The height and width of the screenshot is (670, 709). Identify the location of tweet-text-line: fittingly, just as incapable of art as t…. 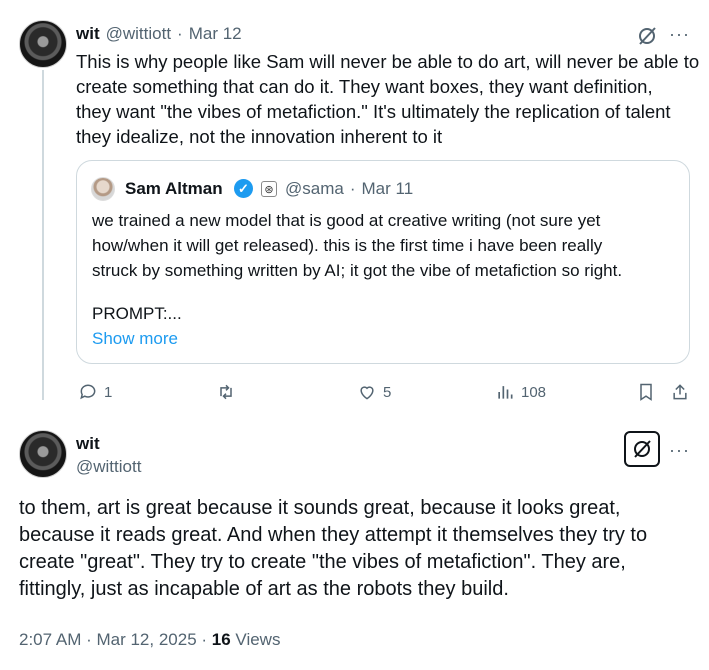
(264, 589).